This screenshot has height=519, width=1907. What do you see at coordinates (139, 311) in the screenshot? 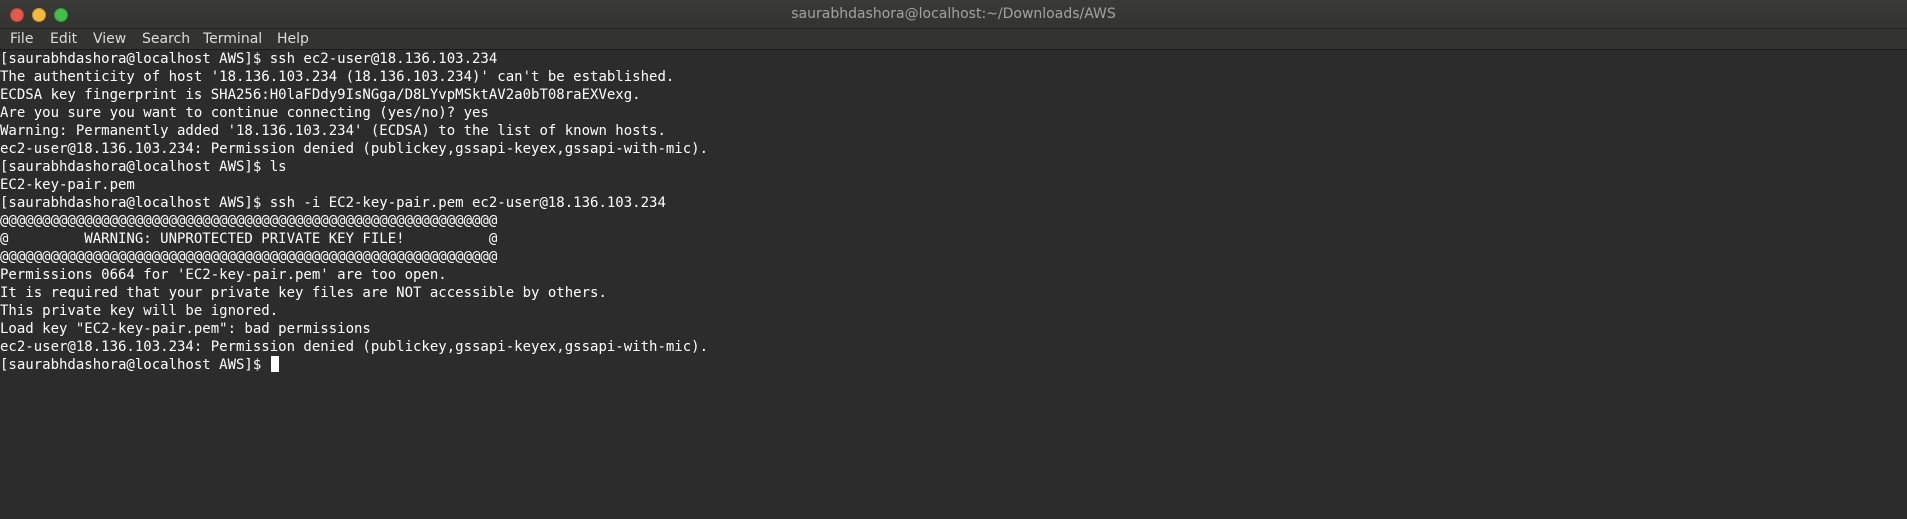
I see `terminal-line: This private key will be ignored.` at bounding box center [139, 311].